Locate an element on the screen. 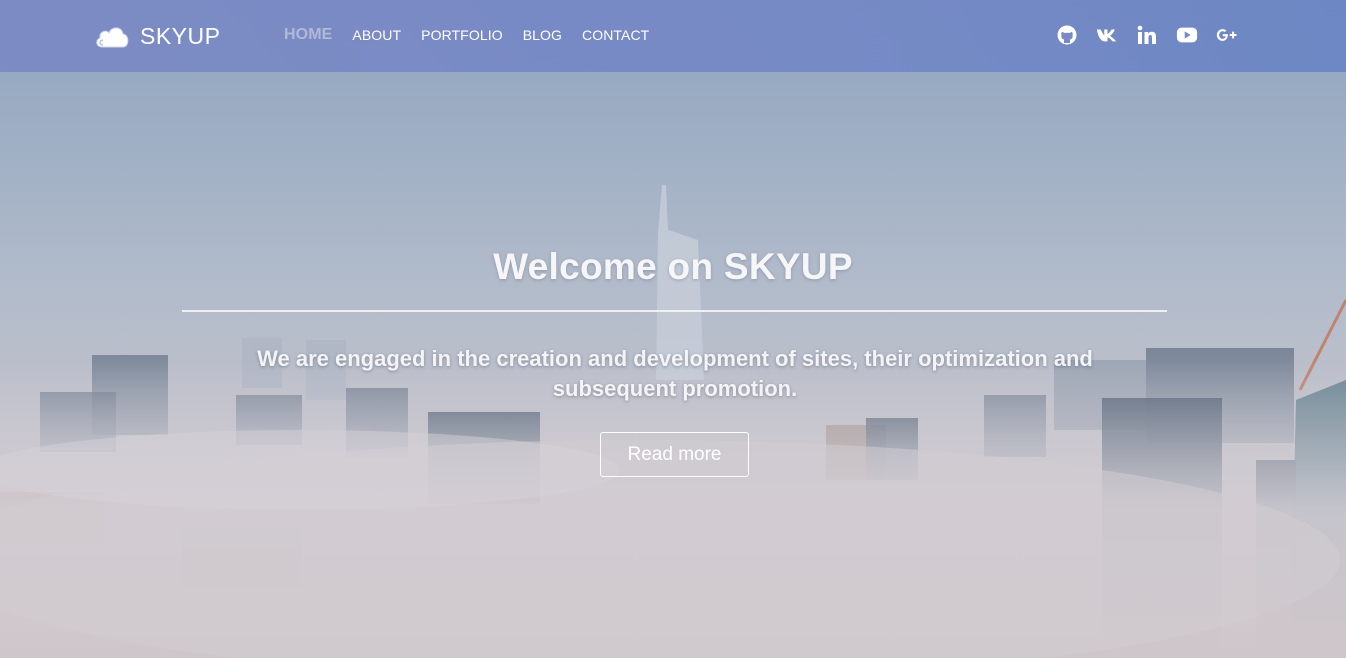 The image size is (1346, 658). main-menu: HOME ABOUT PORTFOLIO BLOG CONTACT is located at coordinates (476, 35).